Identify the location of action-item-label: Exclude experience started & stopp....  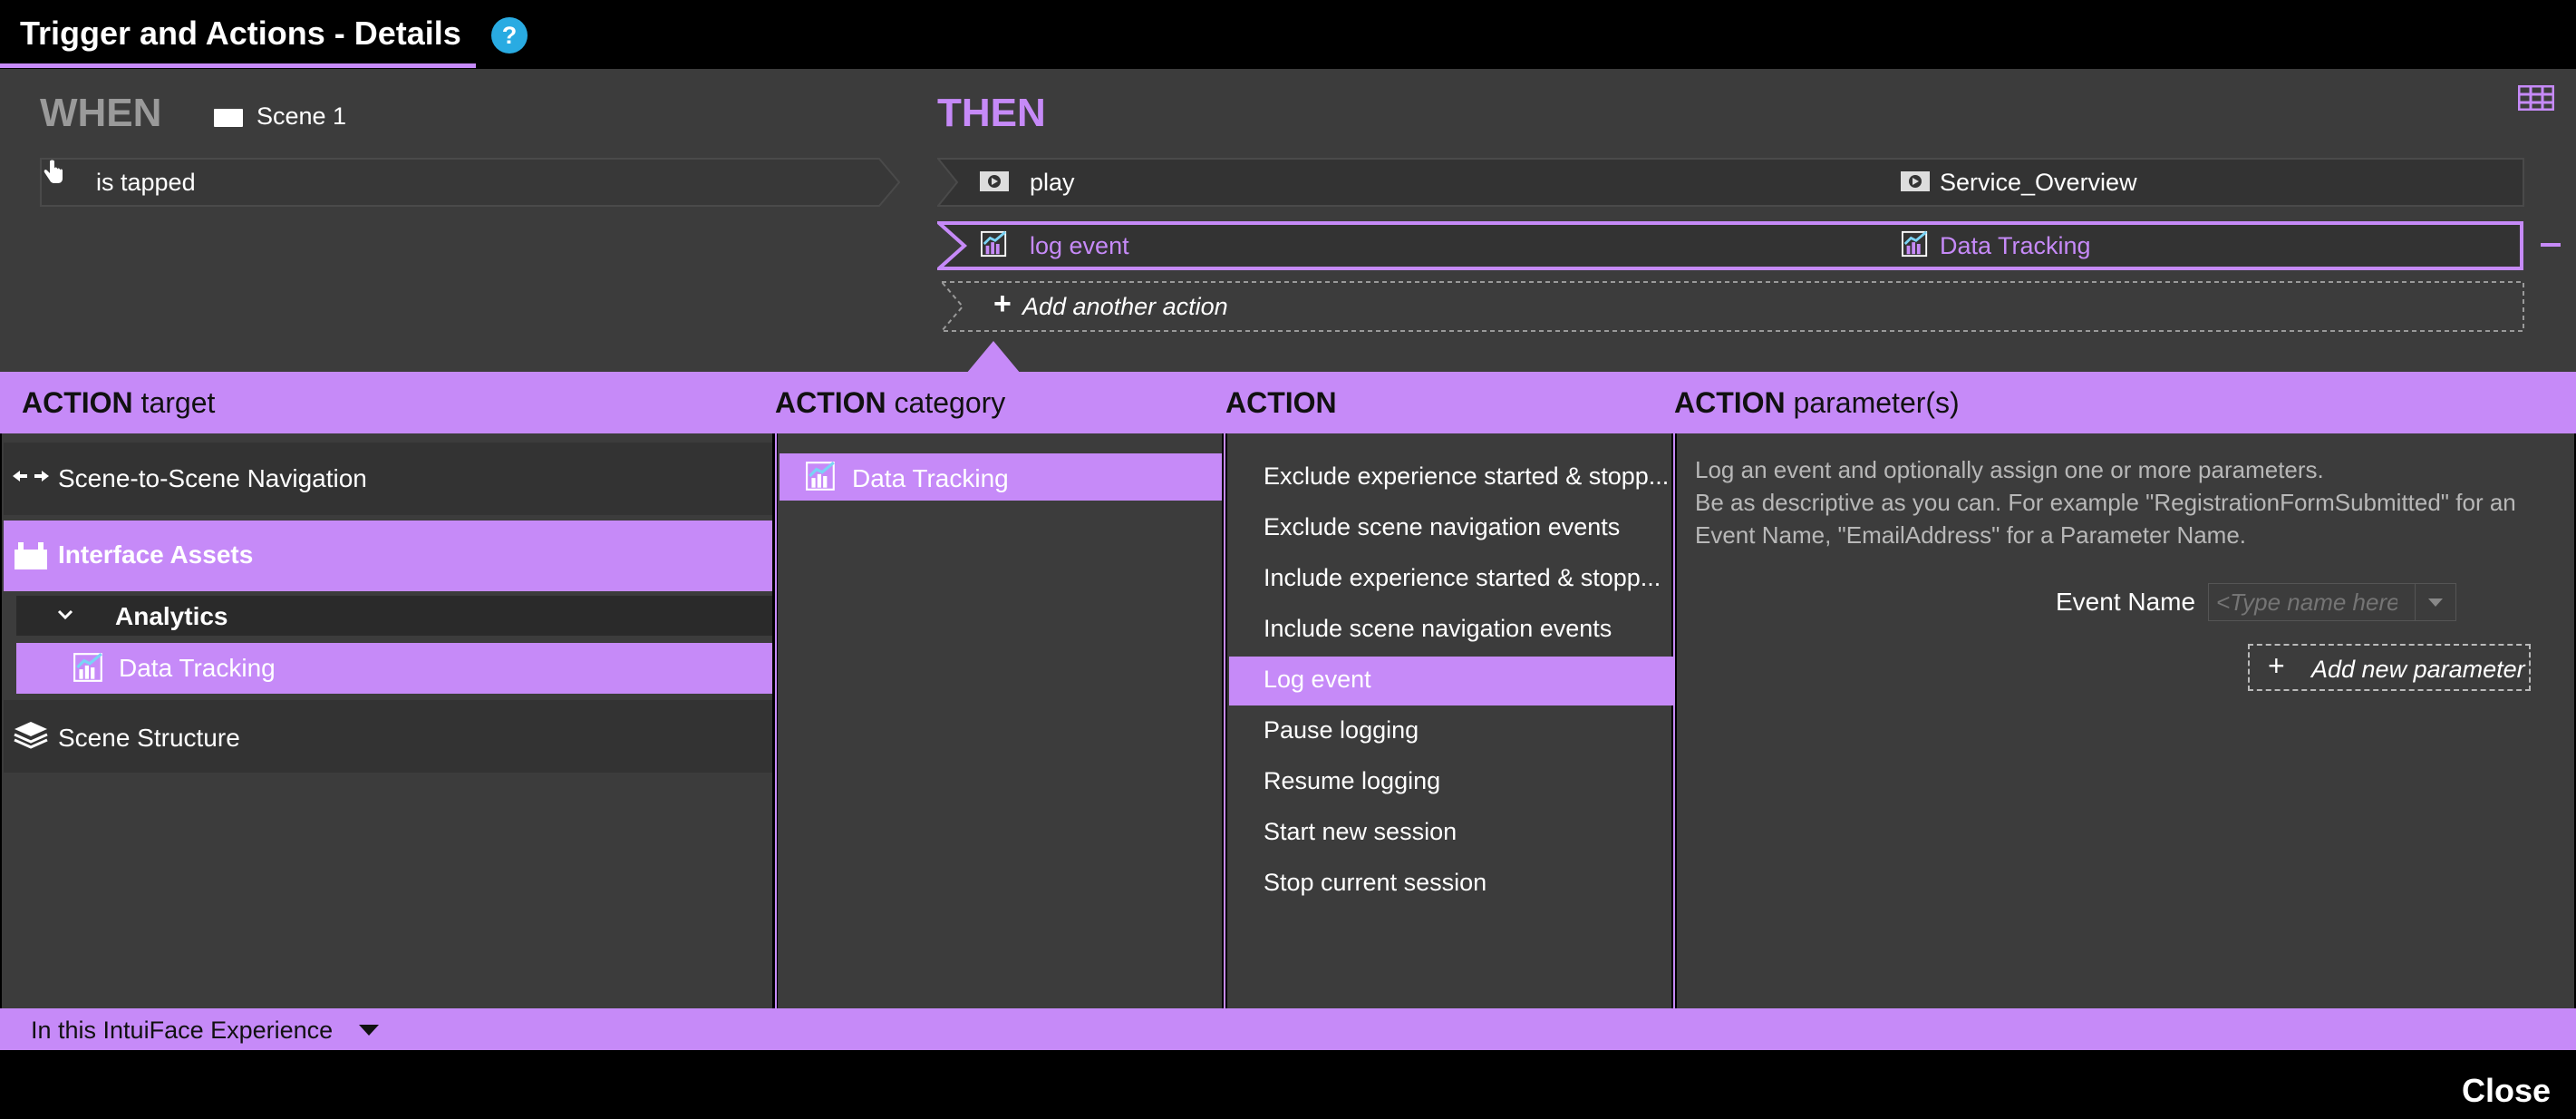
(1467, 476).